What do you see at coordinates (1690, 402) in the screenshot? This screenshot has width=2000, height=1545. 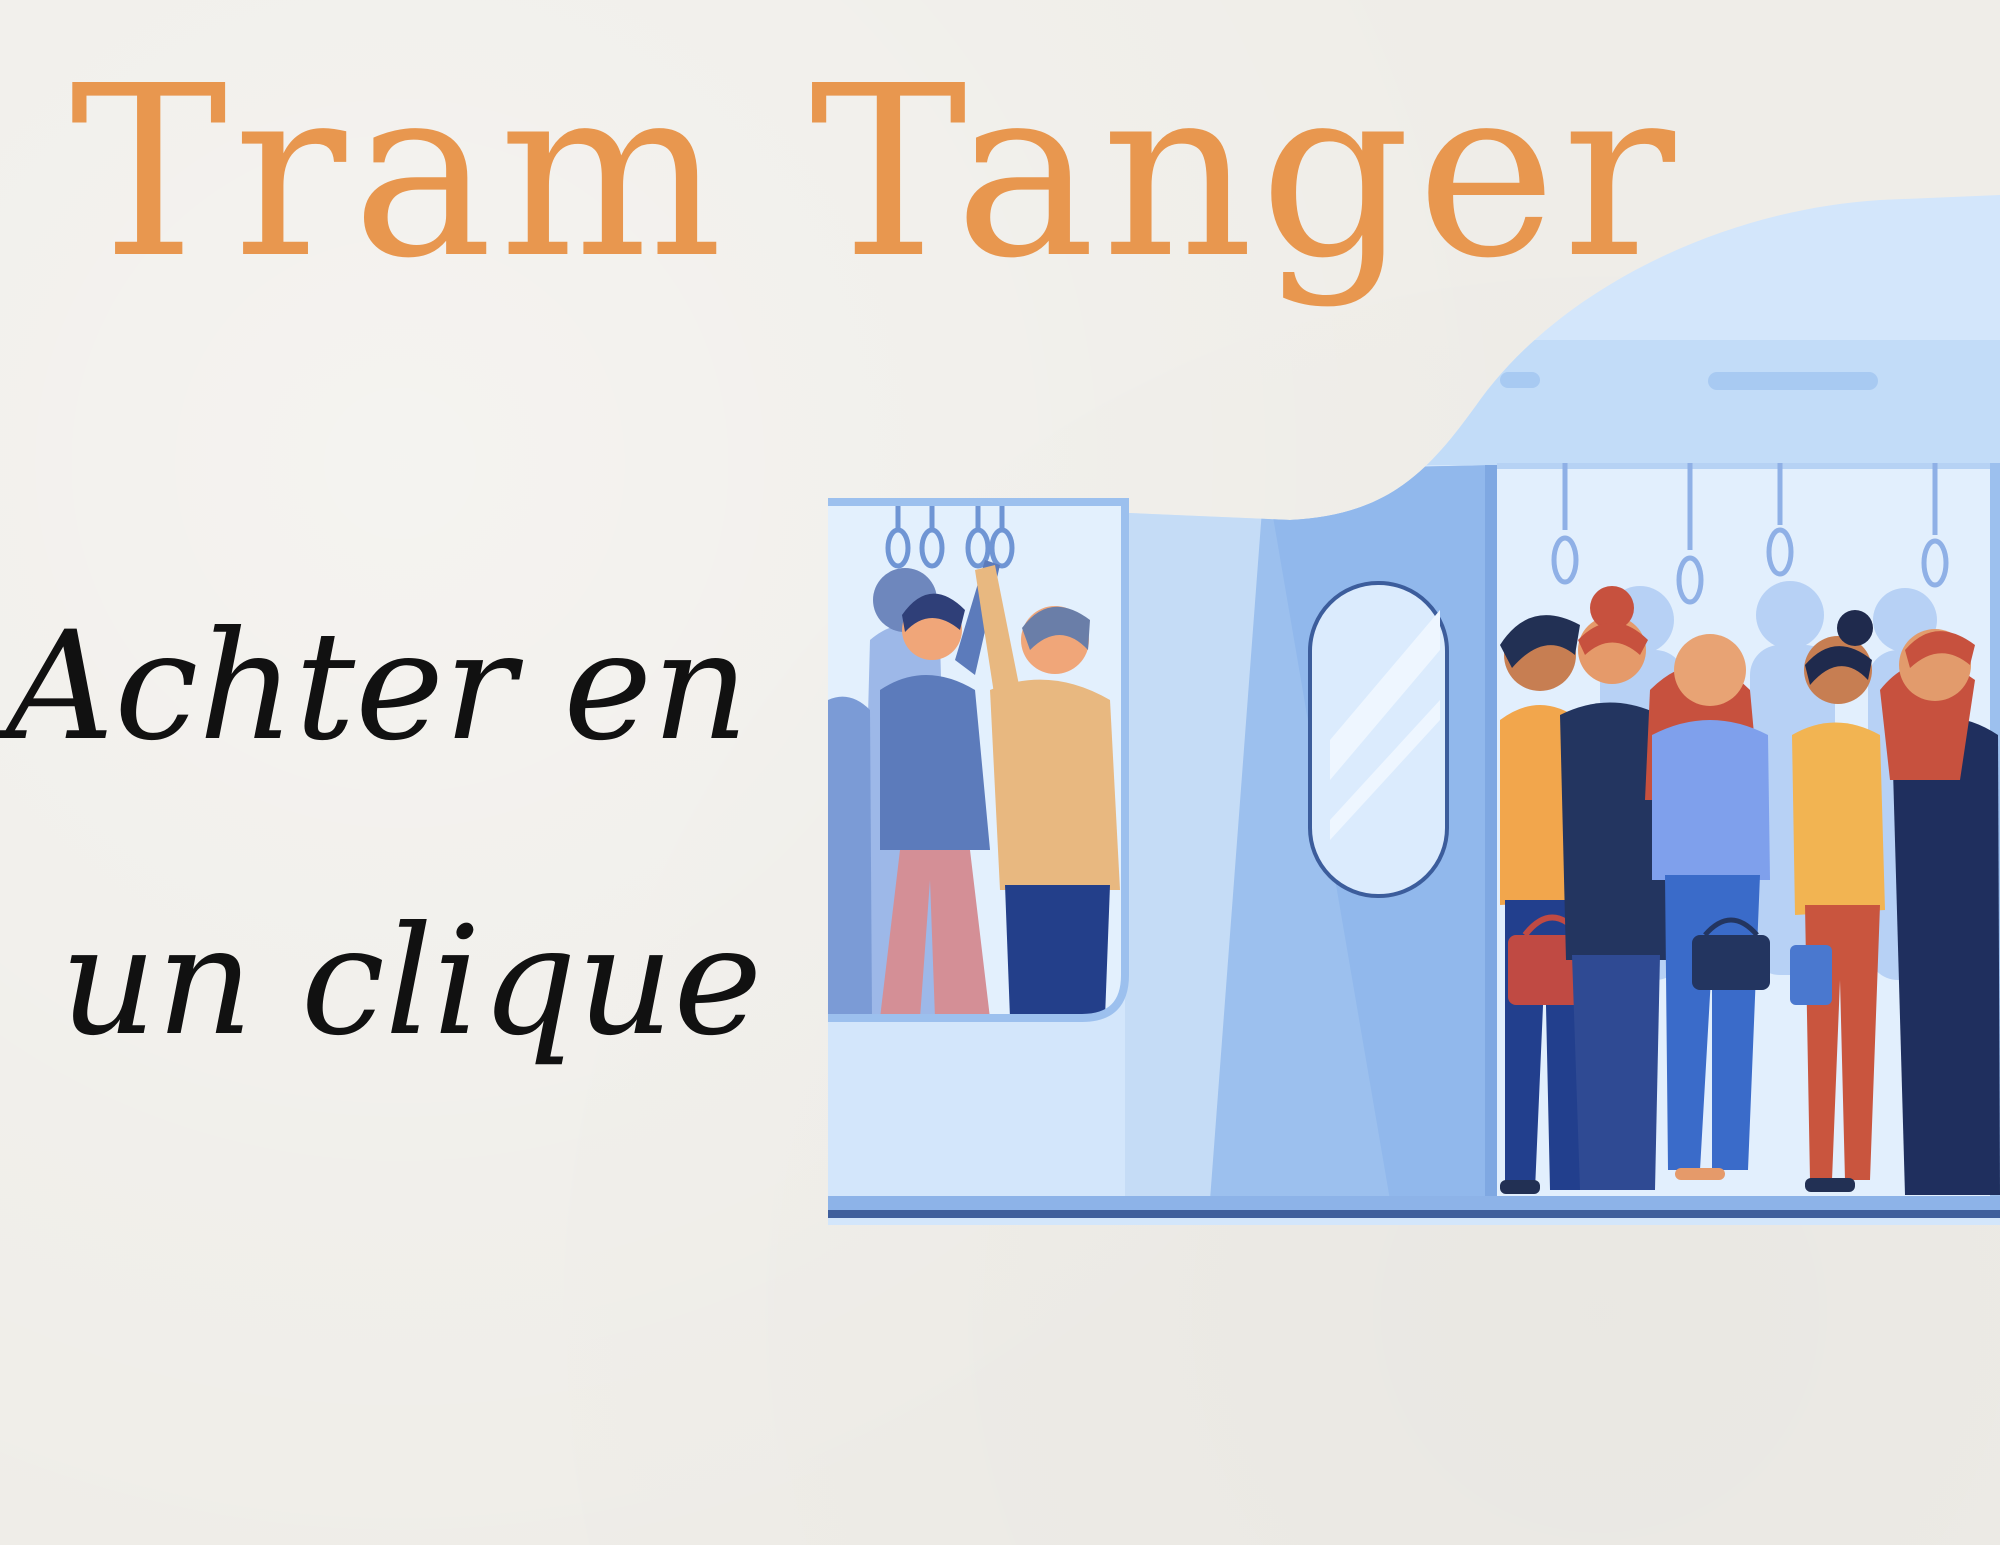 I see `tram-roof` at bounding box center [1690, 402].